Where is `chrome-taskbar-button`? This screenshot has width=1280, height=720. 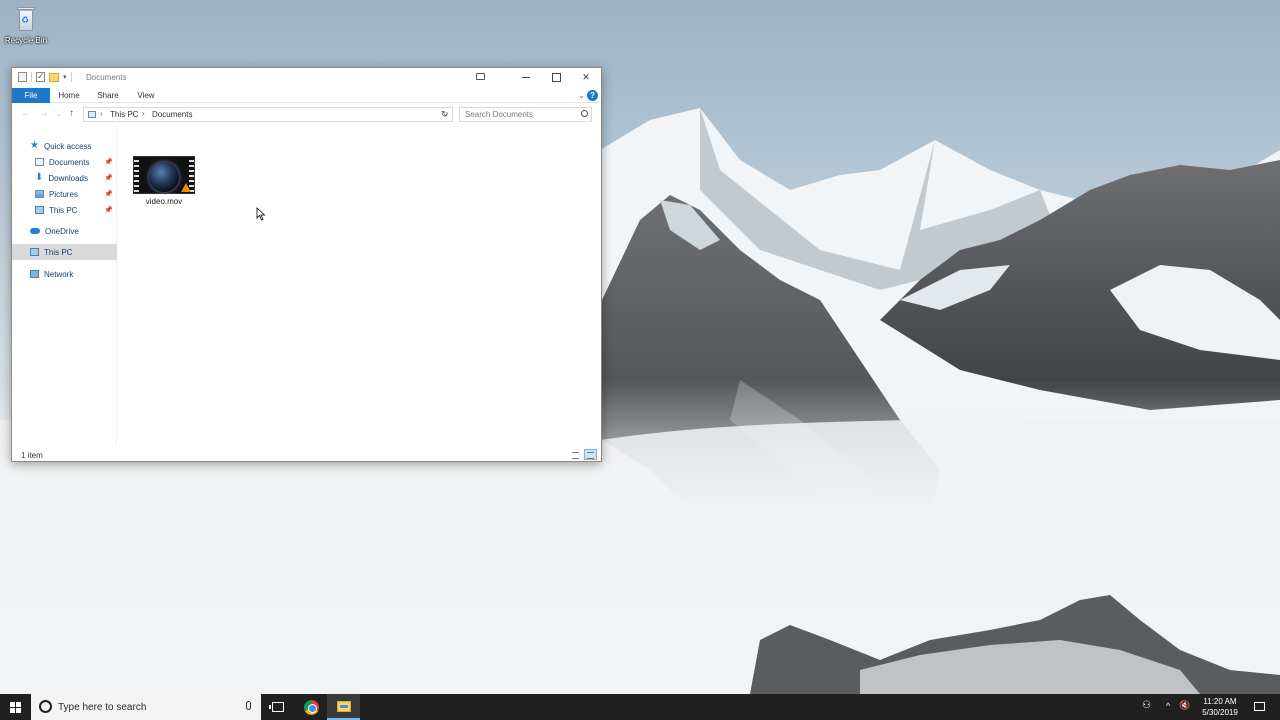
chrome-taskbar-button is located at coordinates (311, 707).